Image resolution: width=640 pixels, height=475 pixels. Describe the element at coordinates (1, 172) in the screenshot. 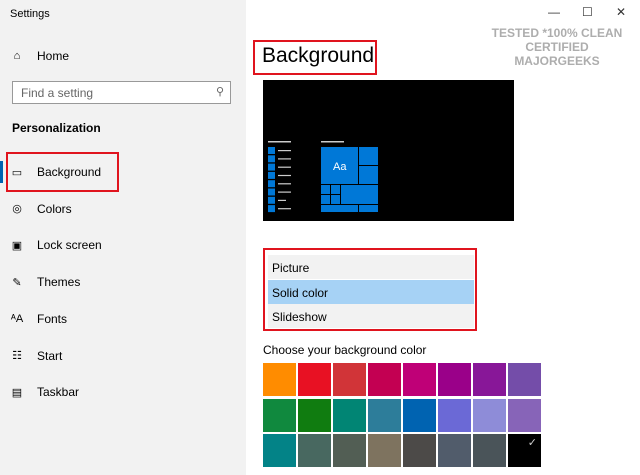

I see `selection-indicator` at that location.